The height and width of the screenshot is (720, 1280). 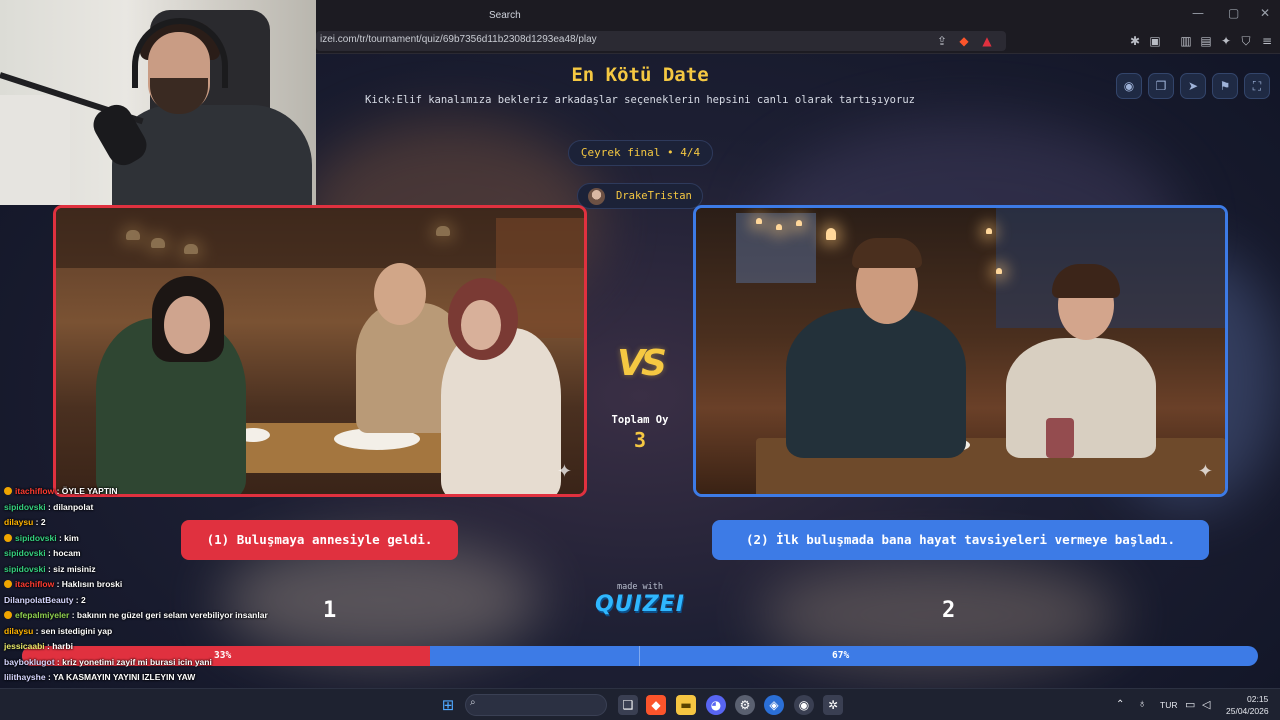 I want to click on flag-icon: ⚑, so click(x=1225, y=86).